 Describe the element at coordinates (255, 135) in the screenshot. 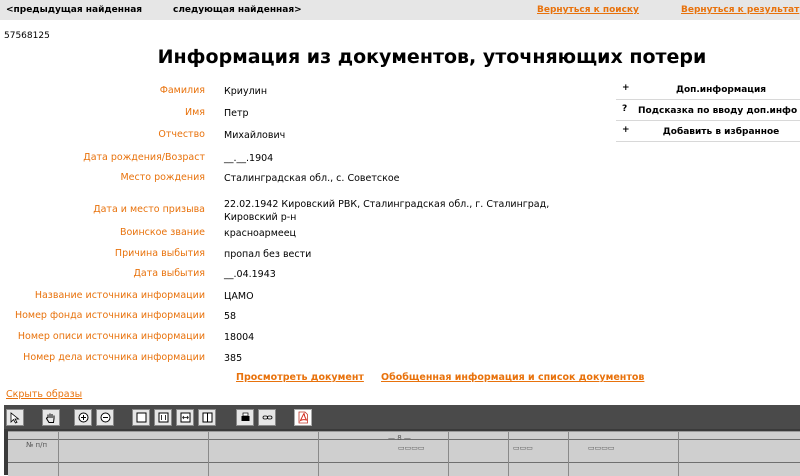

I see `field-value: Михайлович` at that location.